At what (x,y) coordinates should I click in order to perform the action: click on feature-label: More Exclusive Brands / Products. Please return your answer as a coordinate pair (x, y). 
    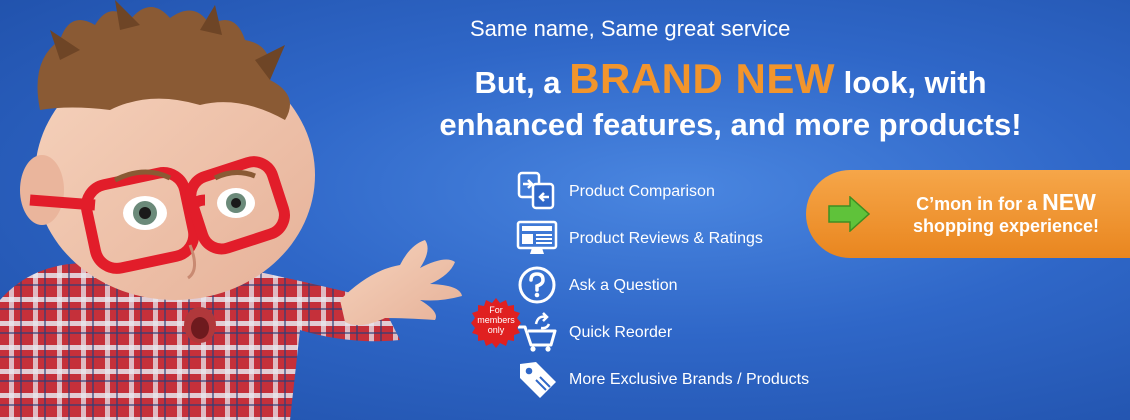
    Looking at the image, I should click on (689, 379).